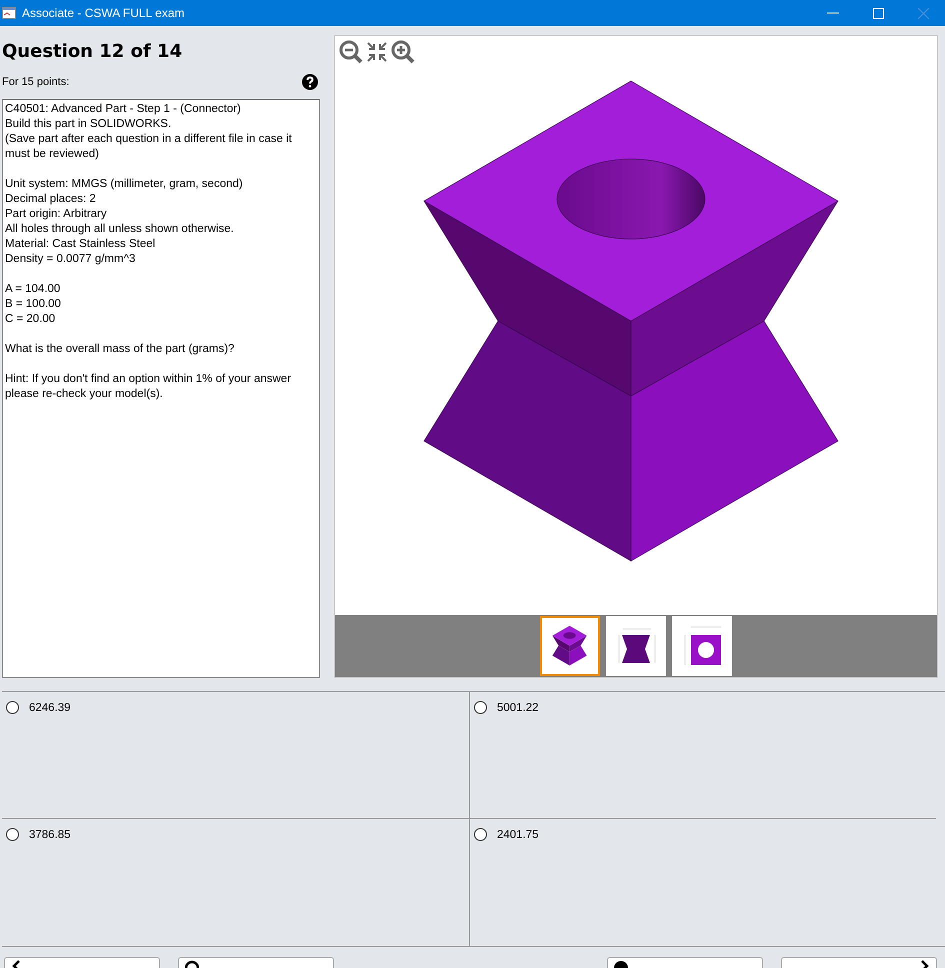 This screenshot has width=945, height=968. What do you see at coordinates (506, 707) in the screenshot?
I see `answer-option: 5001.22` at bounding box center [506, 707].